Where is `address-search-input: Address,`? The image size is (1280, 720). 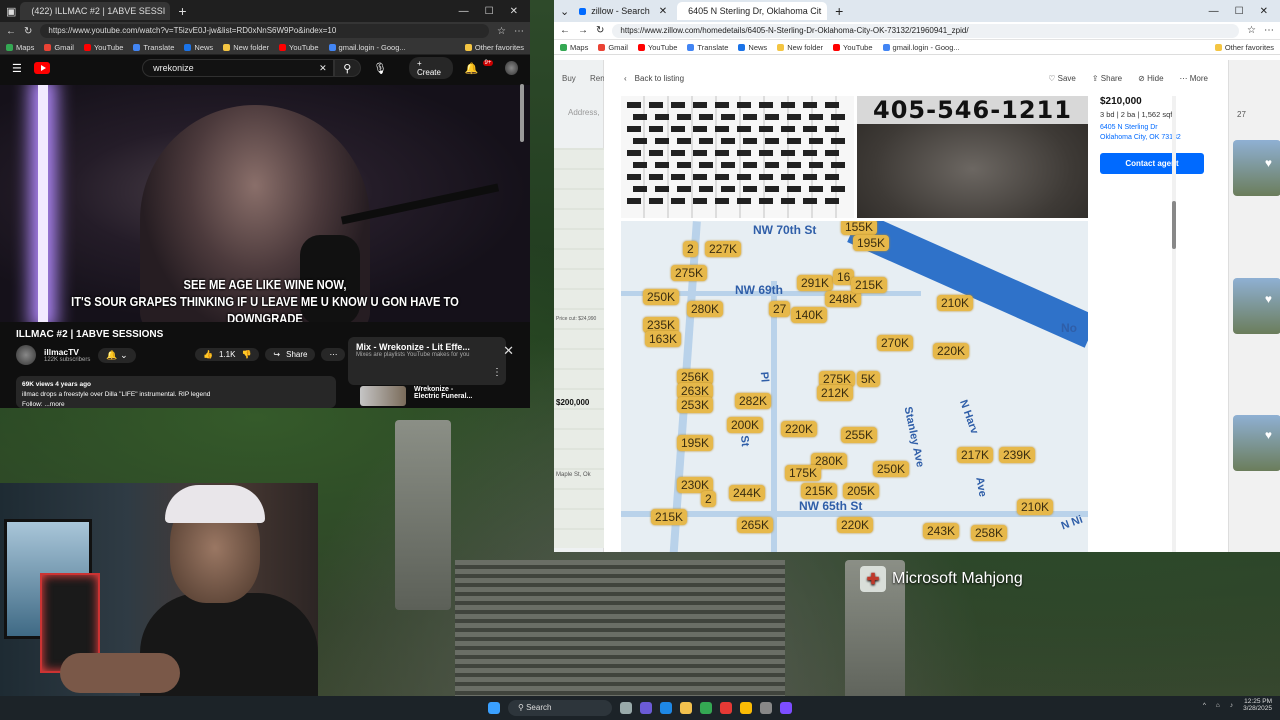
address-search-input: Address, is located at coordinates (584, 112).